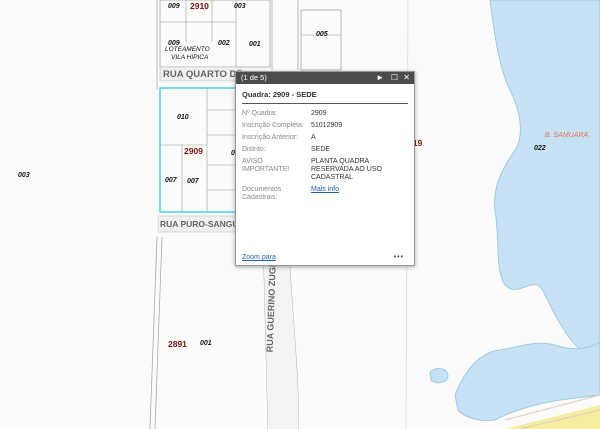  Describe the element at coordinates (203, 74) in the screenshot. I see `street-label-quarto: RUA QUARTO DE` at that location.